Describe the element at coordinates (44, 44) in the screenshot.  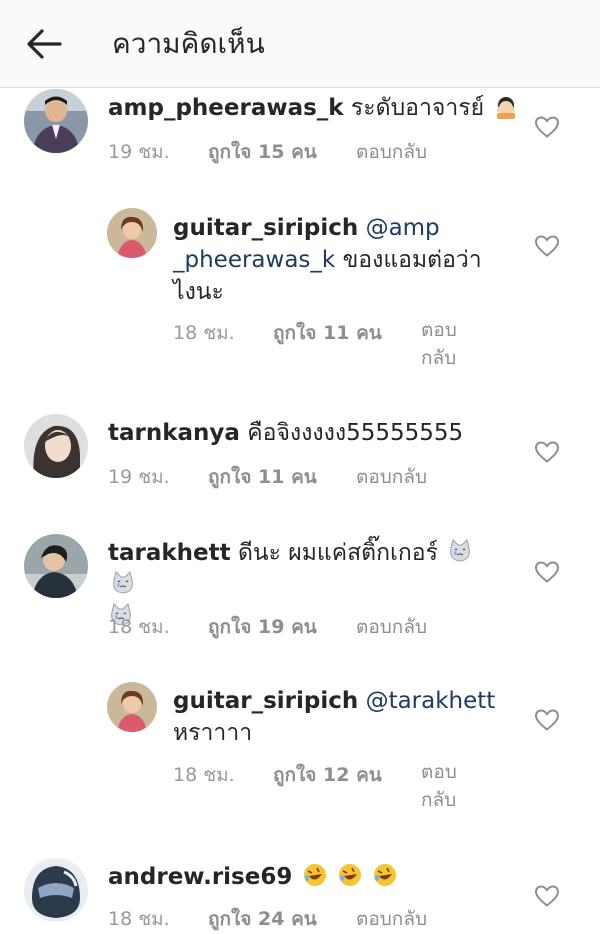
I see `back-arrow-icon` at that location.